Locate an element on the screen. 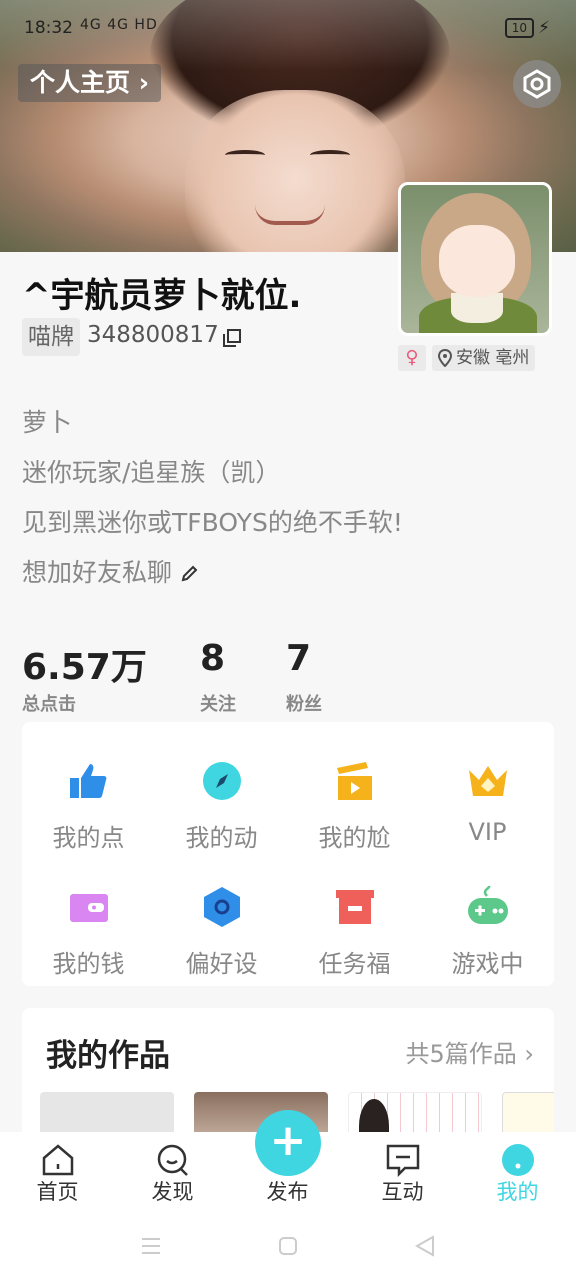  menu-icon is located at coordinates (151, 1246).